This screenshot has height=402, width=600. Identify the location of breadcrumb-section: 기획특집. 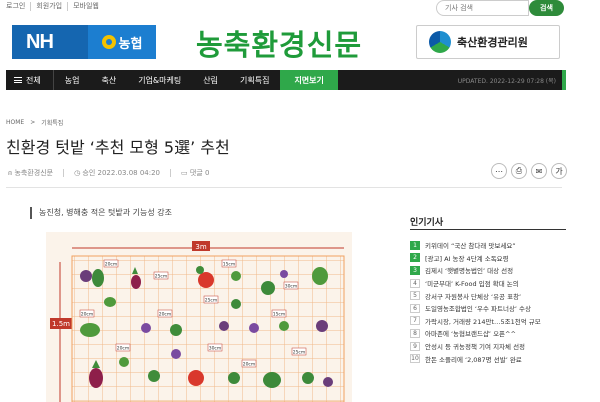
(52, 122).